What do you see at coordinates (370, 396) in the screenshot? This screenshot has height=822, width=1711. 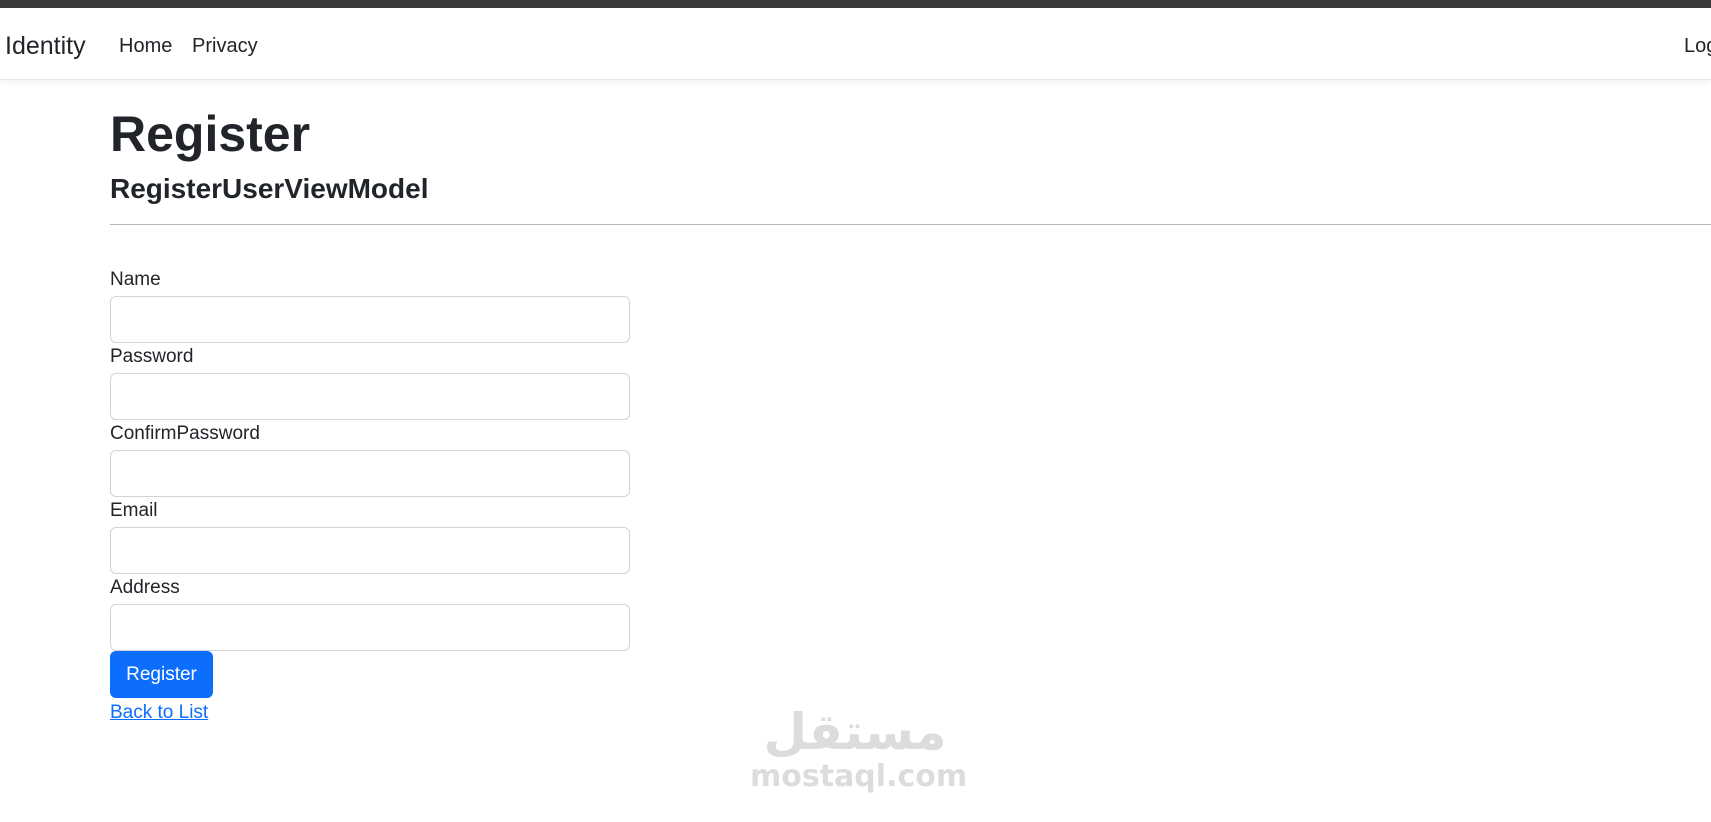 I see `password-input` at bounding box center [370, 396].